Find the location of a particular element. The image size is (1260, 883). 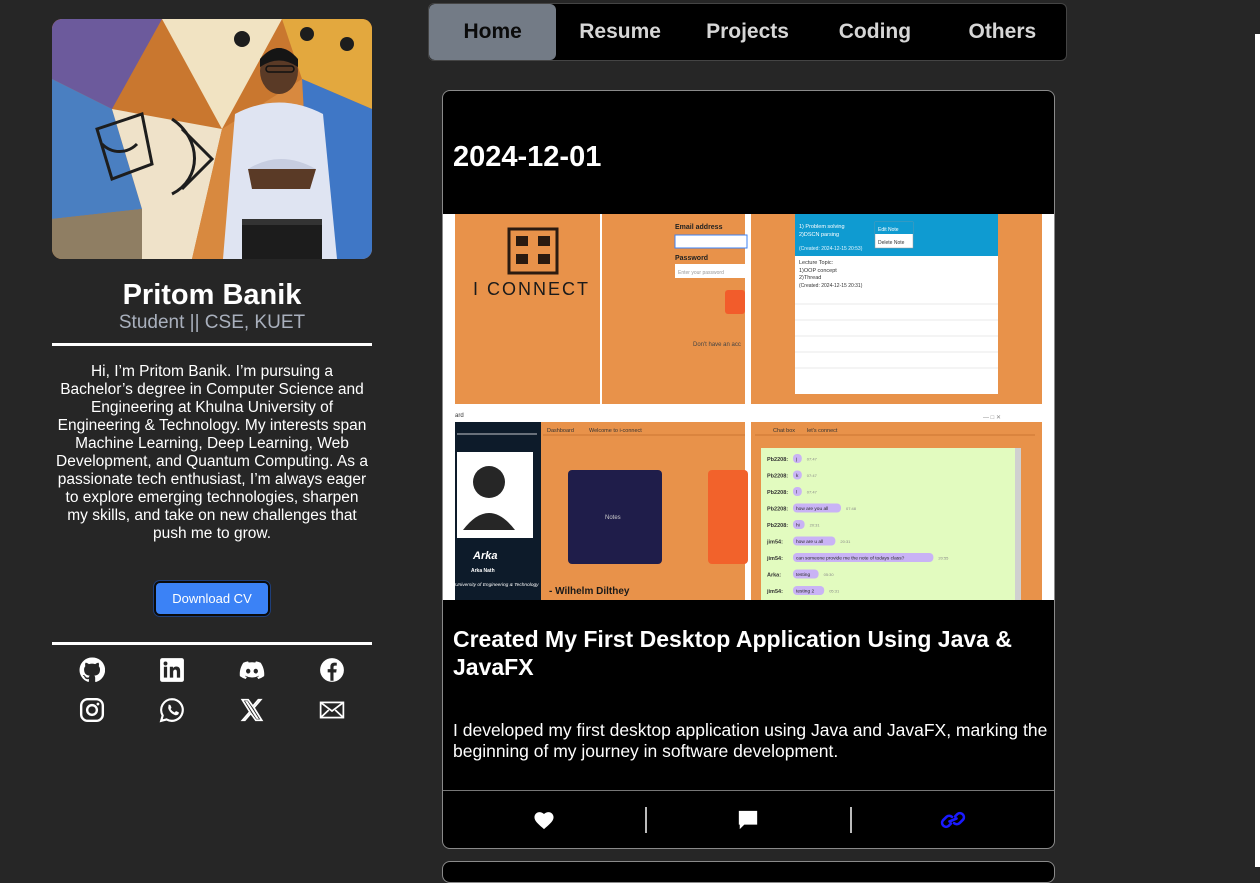

screenshot-tab-welcome: Welcome to i-connect is located at coordinates (615, 431).